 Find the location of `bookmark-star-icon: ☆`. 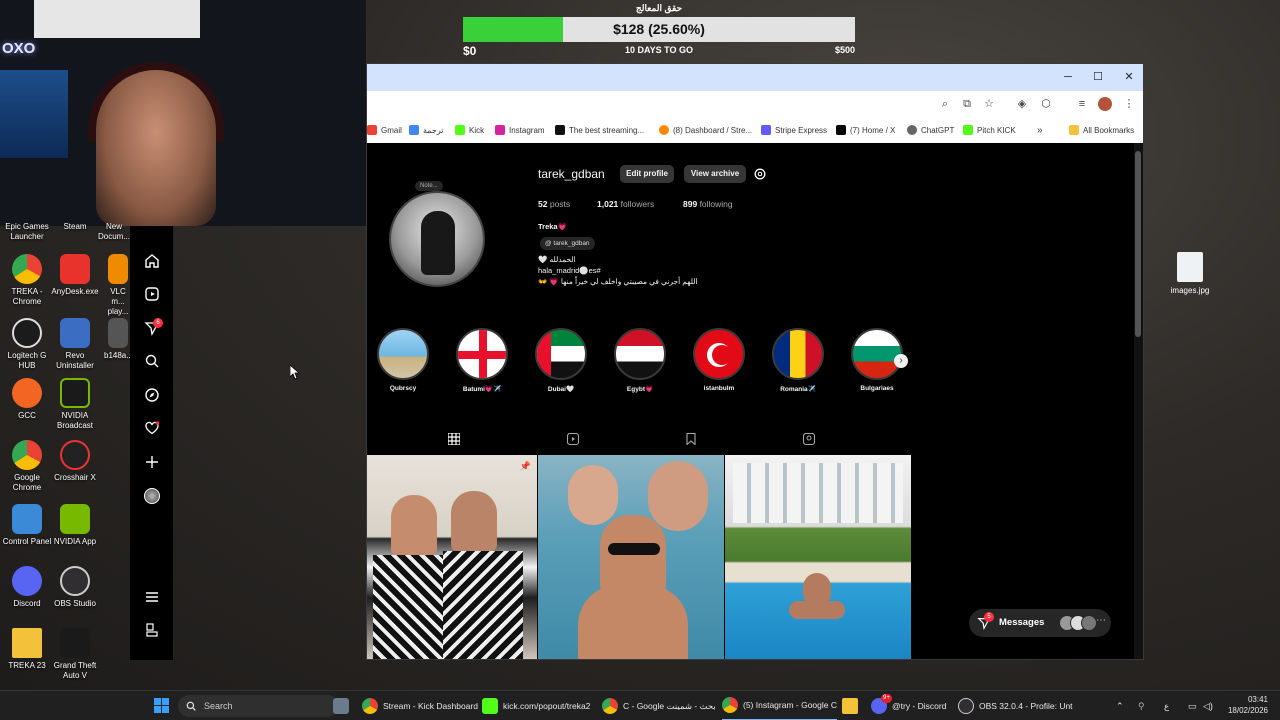

bookmark-star-icon: ☆ is located at coordinates (989, 104).